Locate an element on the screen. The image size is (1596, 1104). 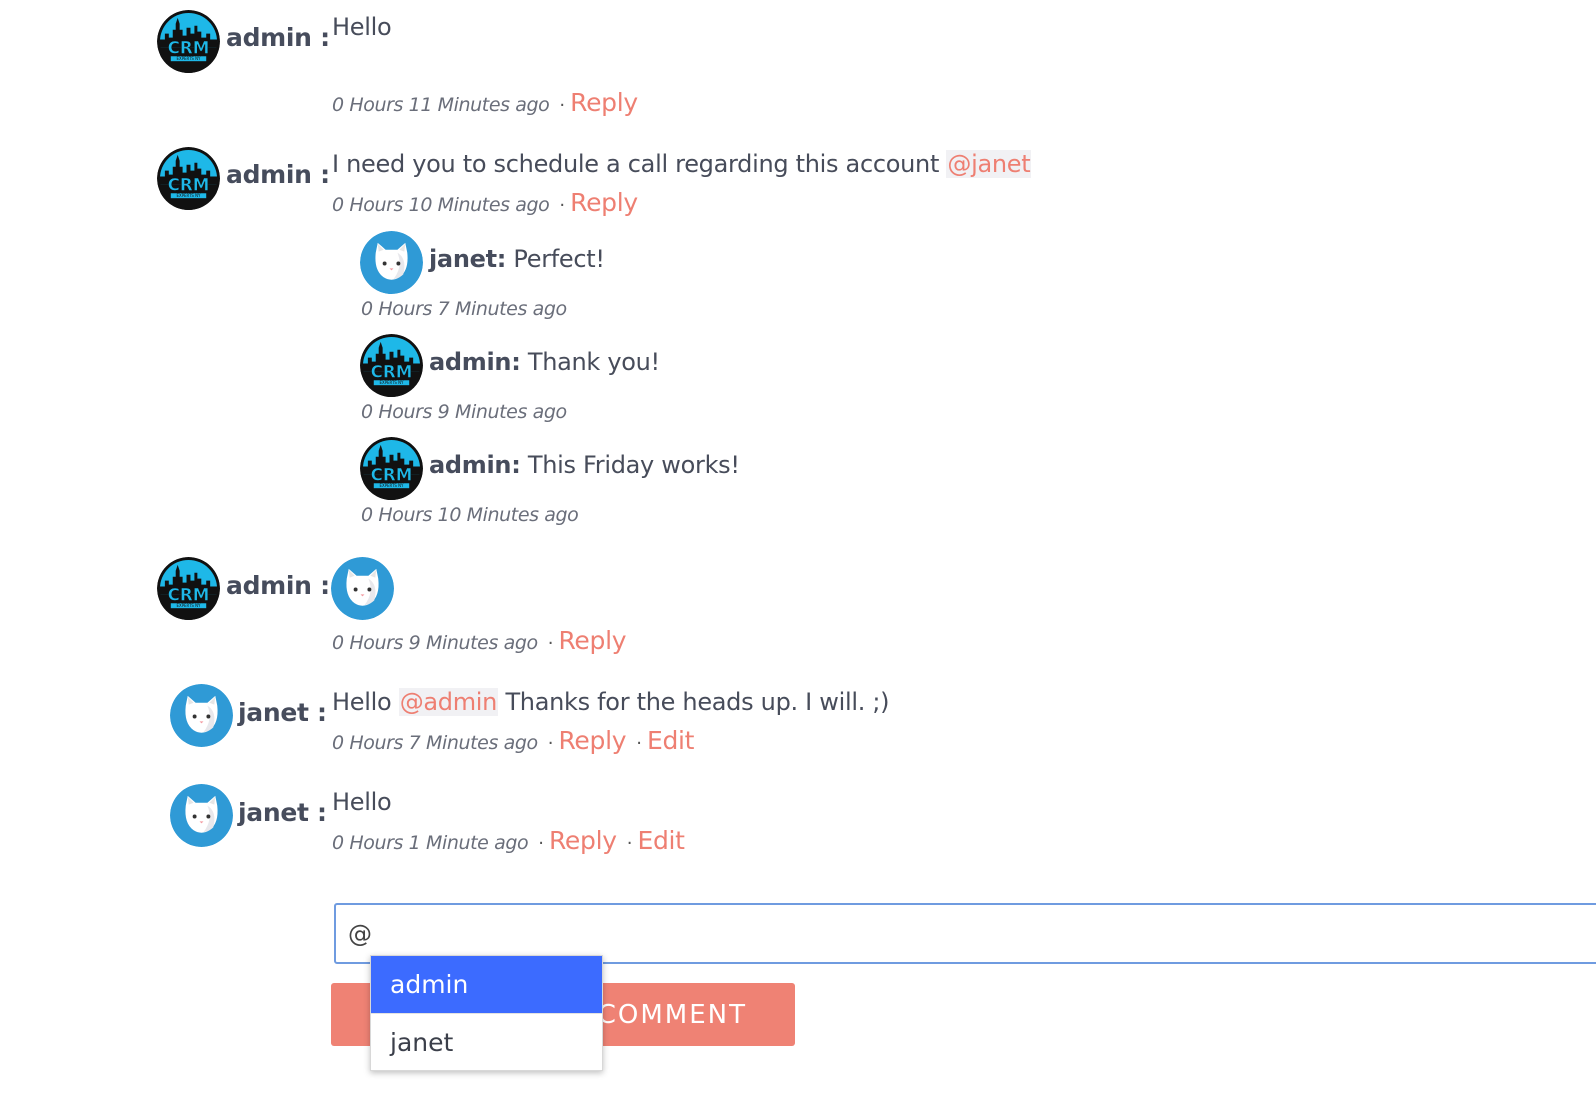
comment-meta: 0 Hours 7 Minutes ago · Reply · Edit is located at coordinates (513, 740).